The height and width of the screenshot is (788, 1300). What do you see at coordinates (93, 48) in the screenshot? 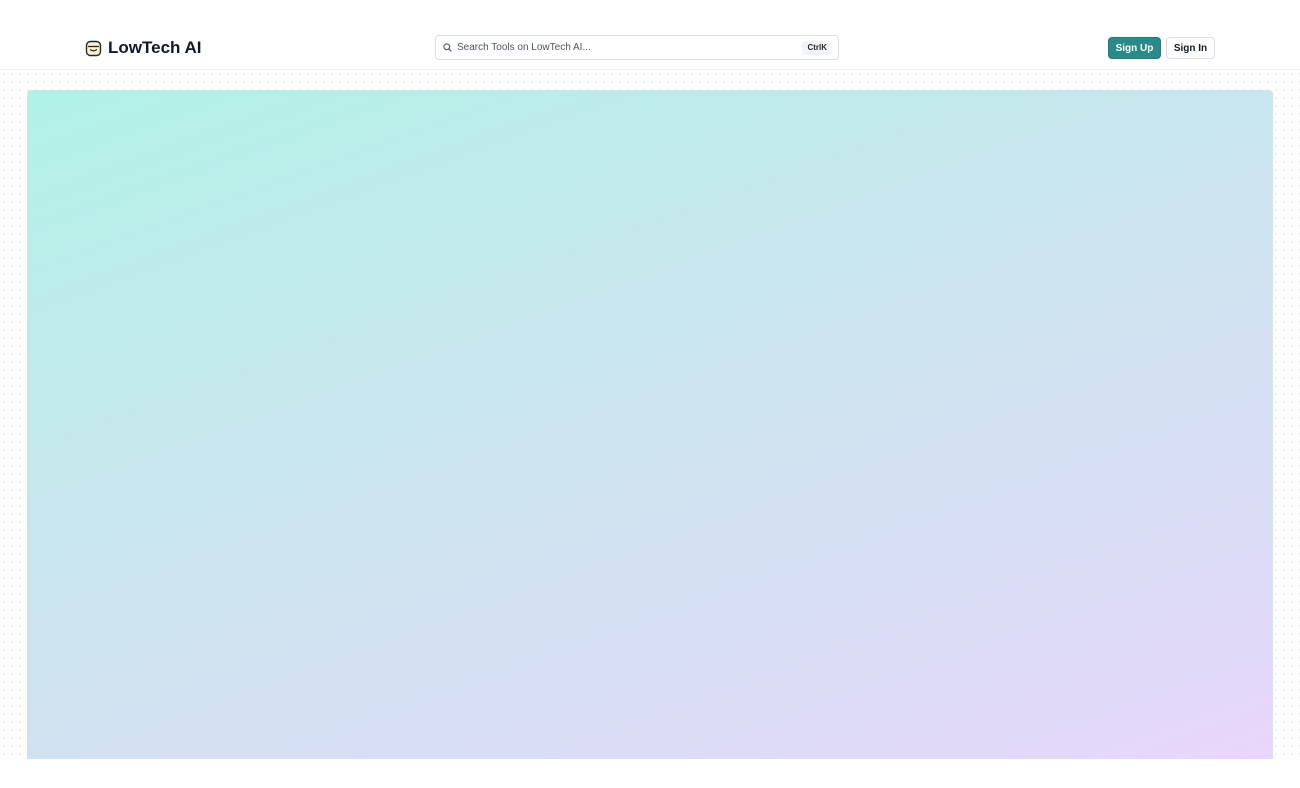
I see `jar-icon` at bounding box center [93, 48].